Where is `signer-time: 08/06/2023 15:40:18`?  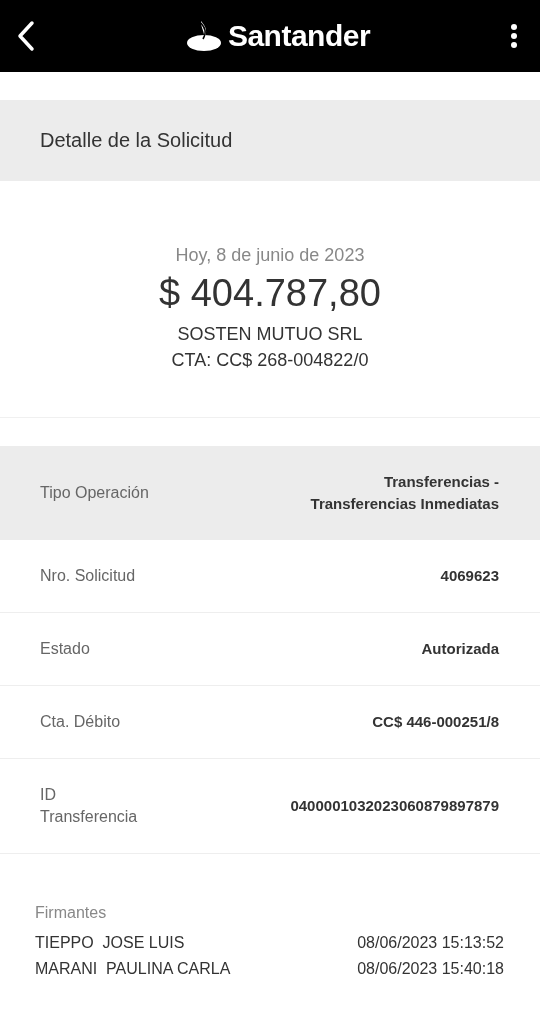 signer-time: 08/06/2023 15:40:18 is located at coordinates (430, 969).